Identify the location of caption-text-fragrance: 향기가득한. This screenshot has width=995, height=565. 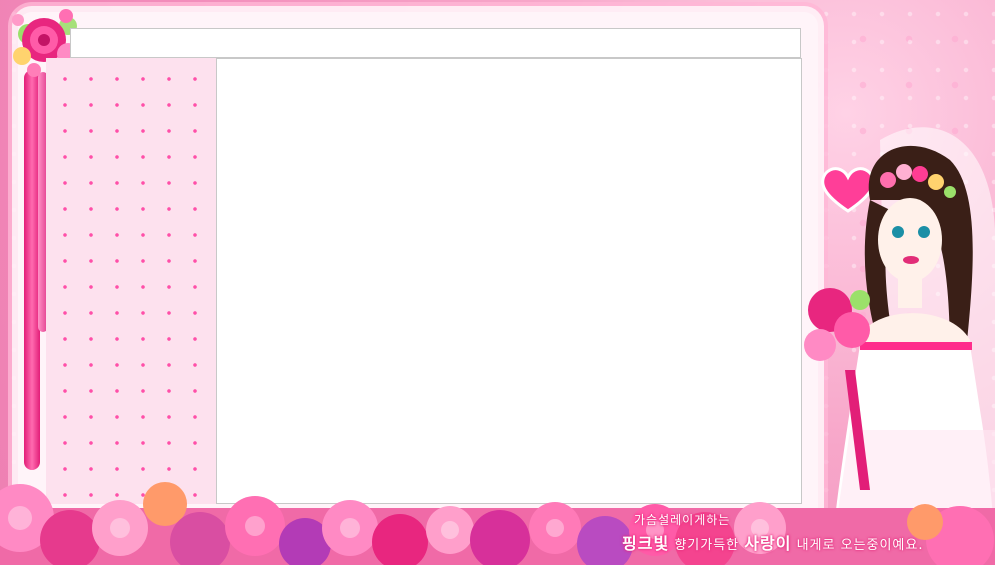
(707, 545).